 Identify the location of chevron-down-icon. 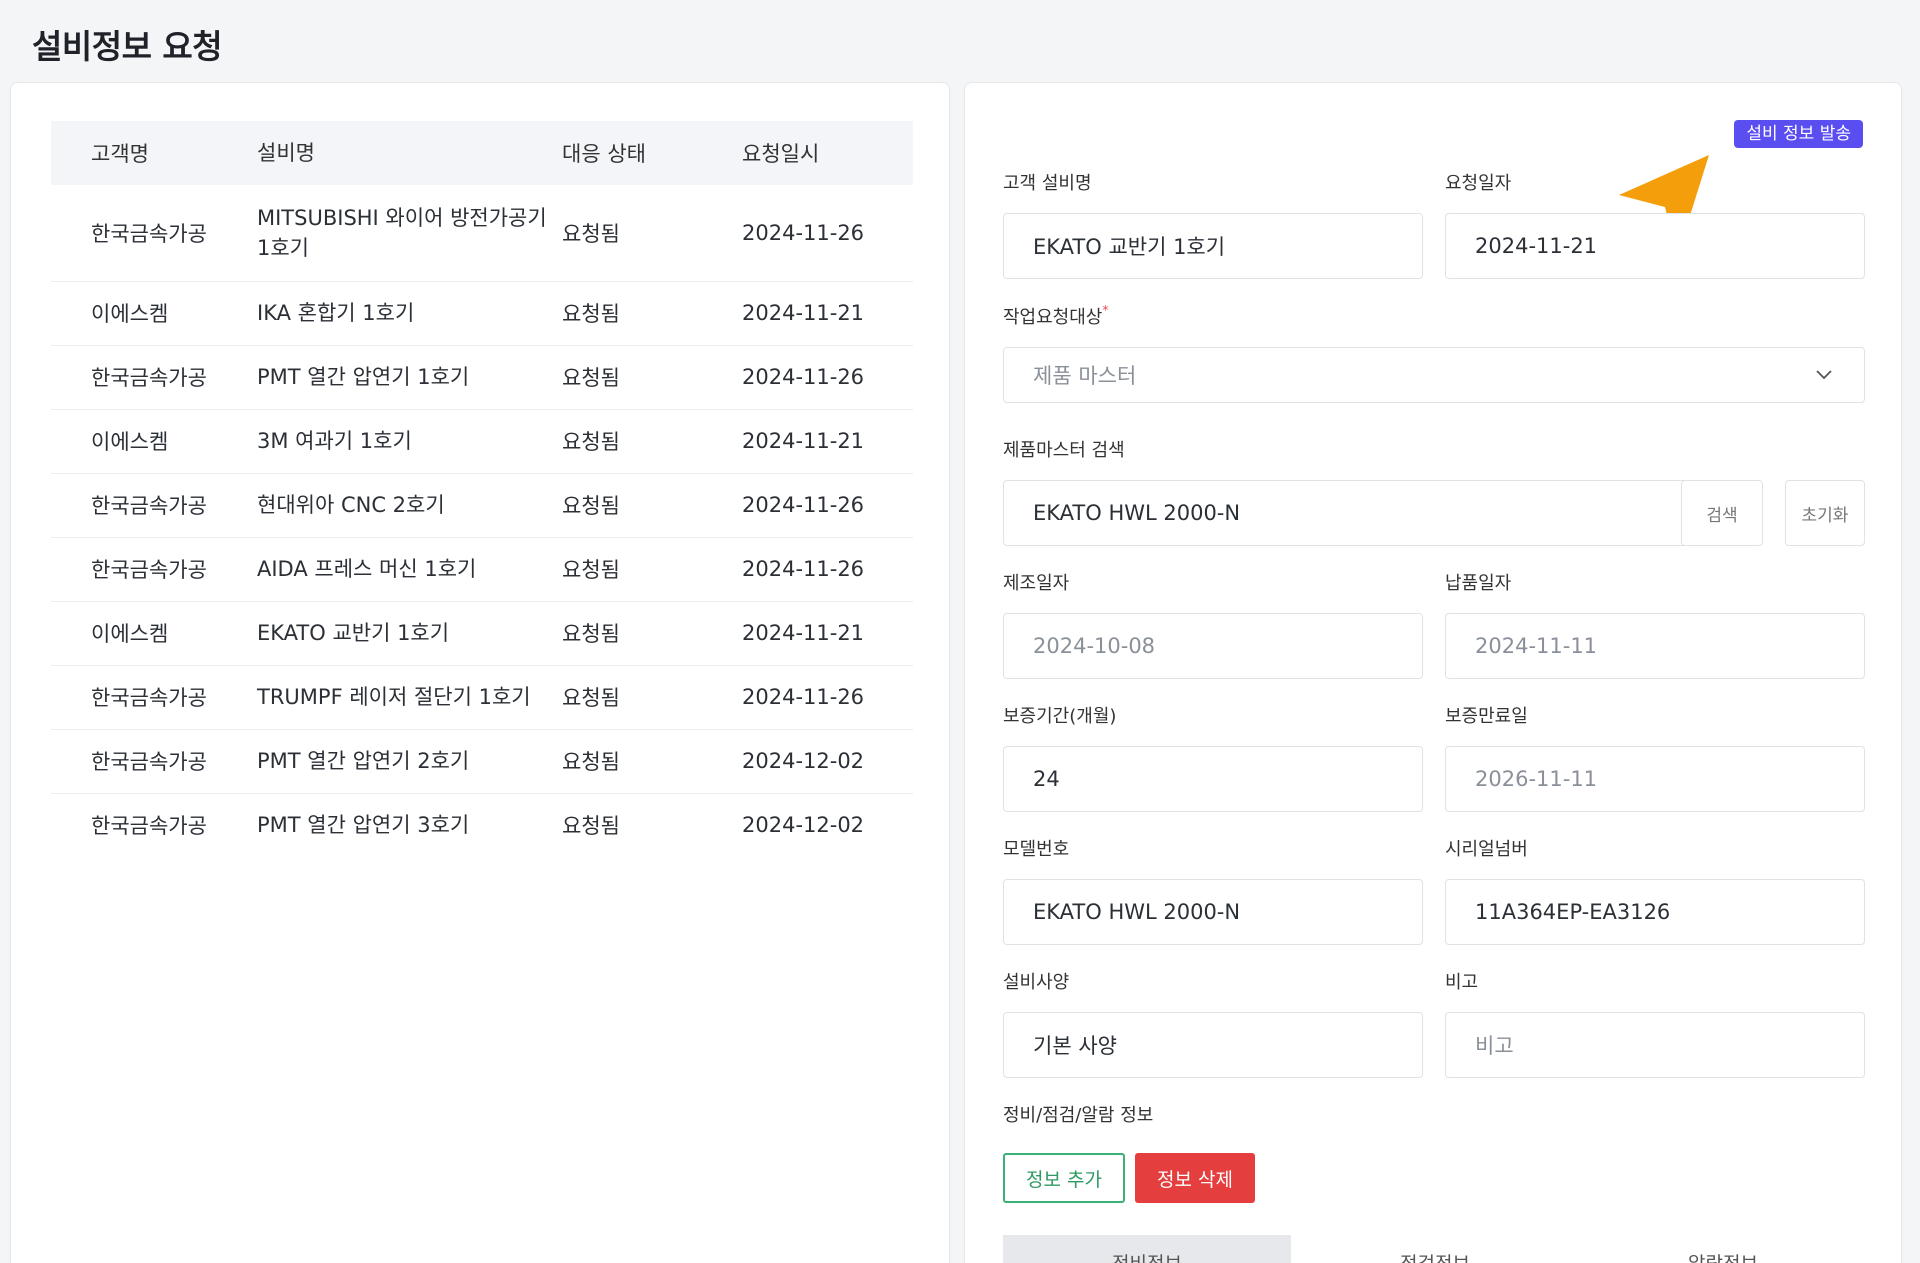
(1824, 375).